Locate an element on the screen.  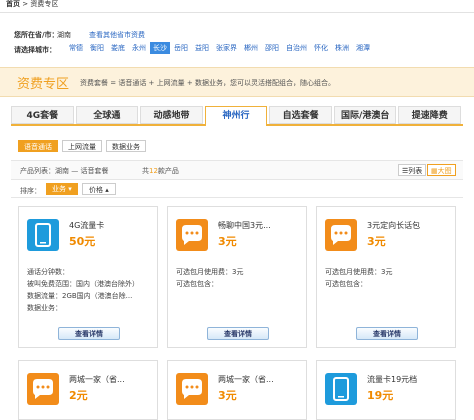
grid-view-label: 大图 is located at coordinates (444, 171).